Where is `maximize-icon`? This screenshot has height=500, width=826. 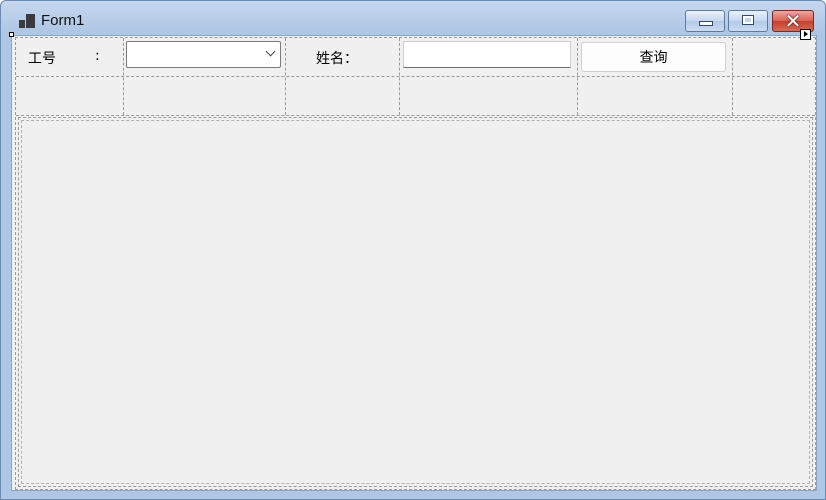
maximize-icon is located at coordinates (748, 20).